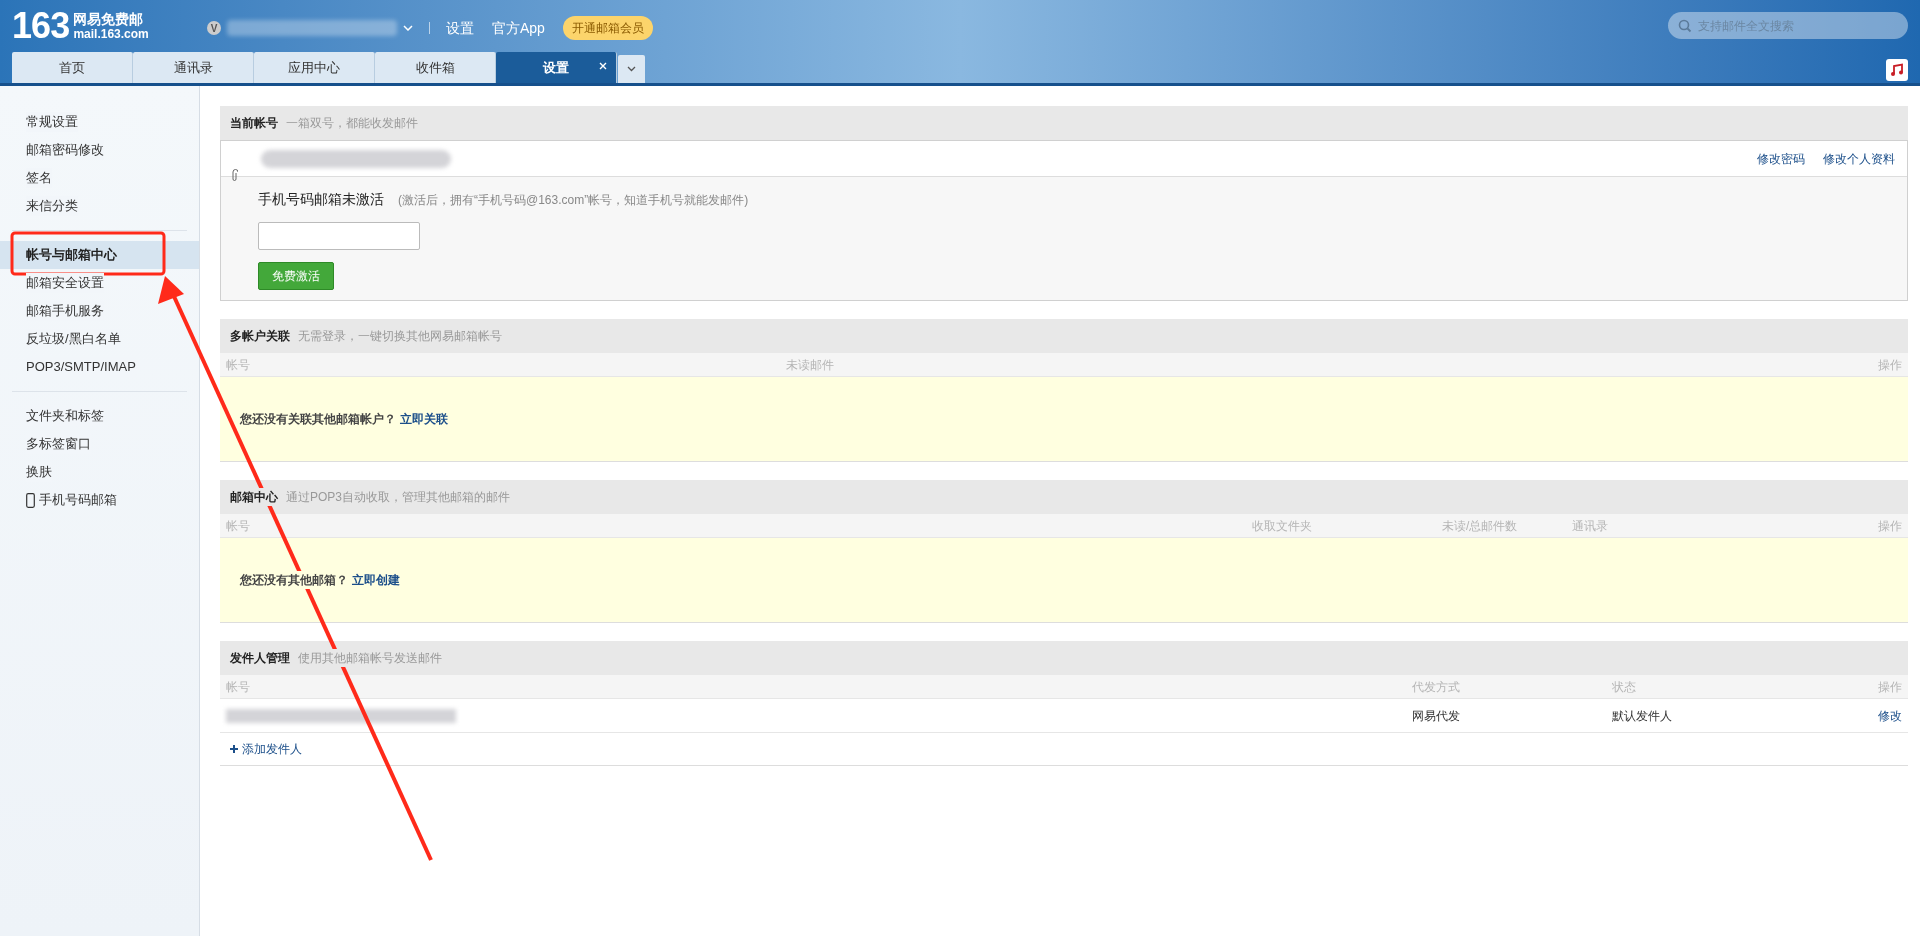  I want to click on account-level-badge: V, so click(214, 28).